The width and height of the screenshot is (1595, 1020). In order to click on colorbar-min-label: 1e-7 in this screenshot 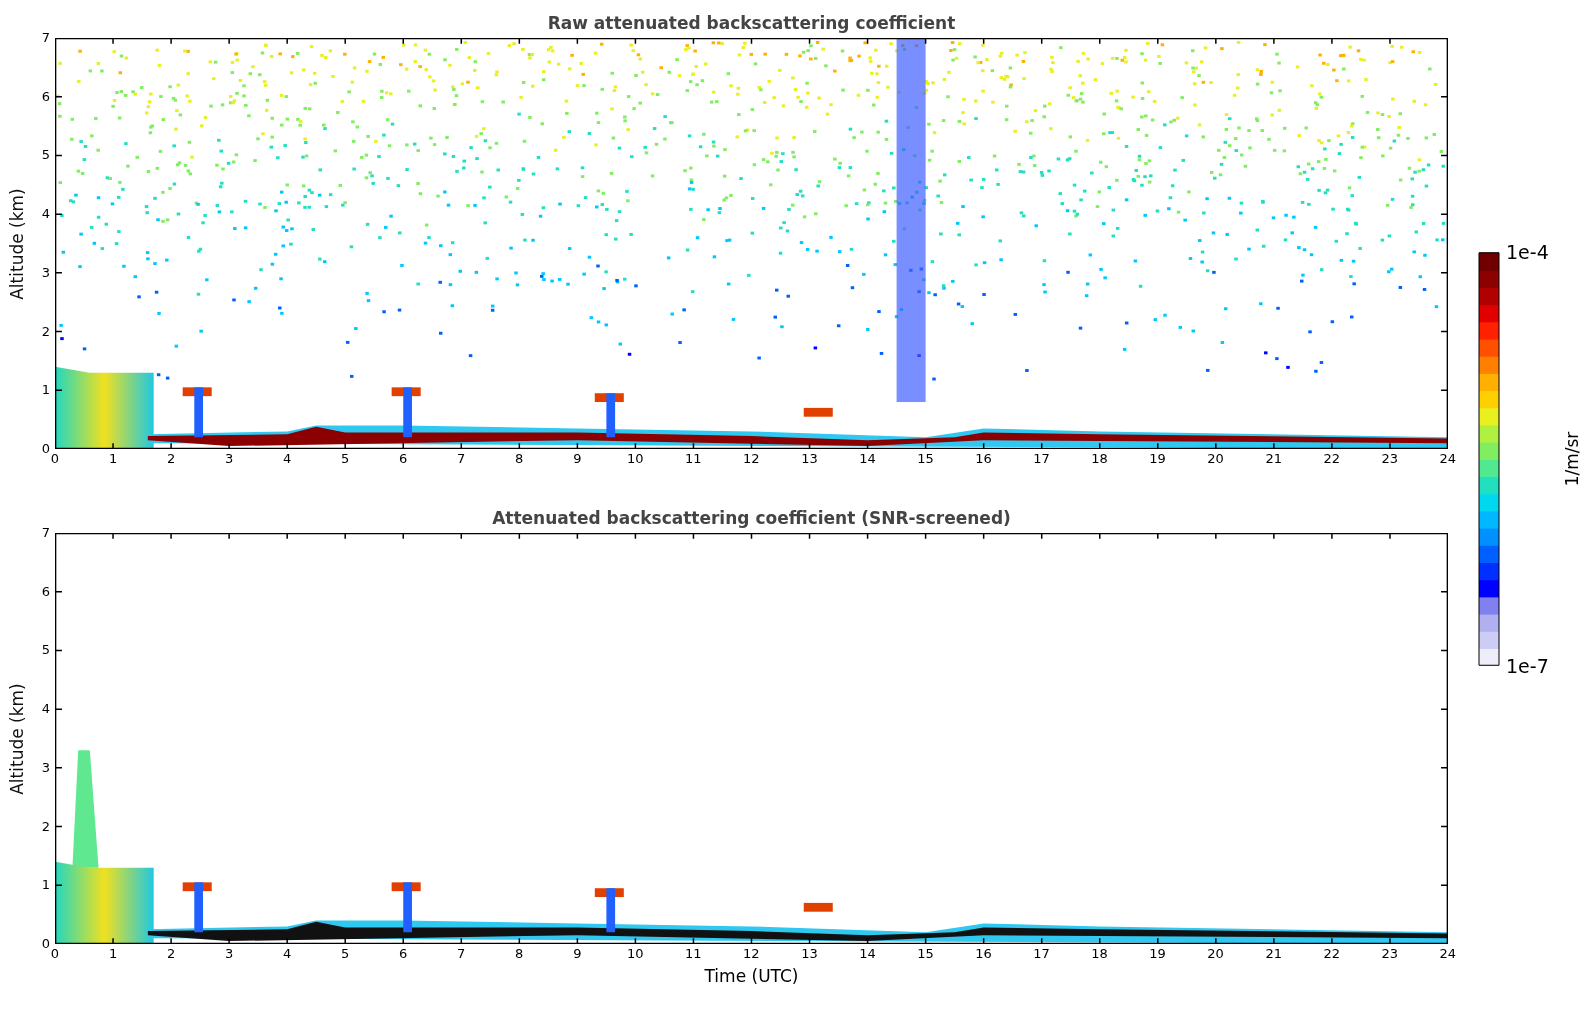, I will do `click(1527, 666)`.